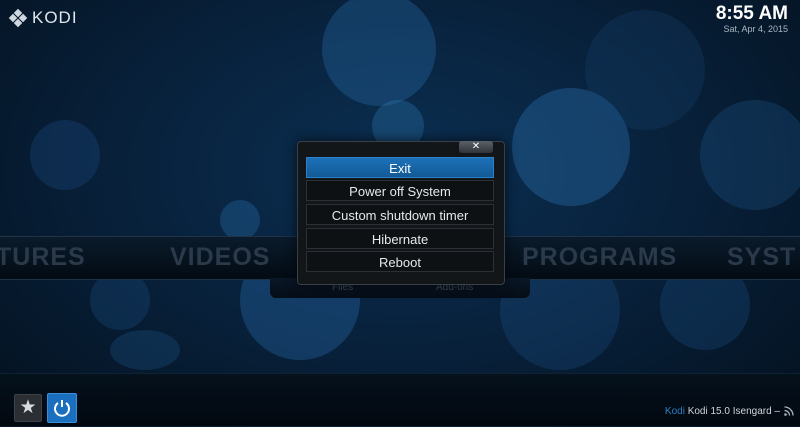  I want to click on option-shutdown-timer: Custom shutdown timer, so click(400, 214).